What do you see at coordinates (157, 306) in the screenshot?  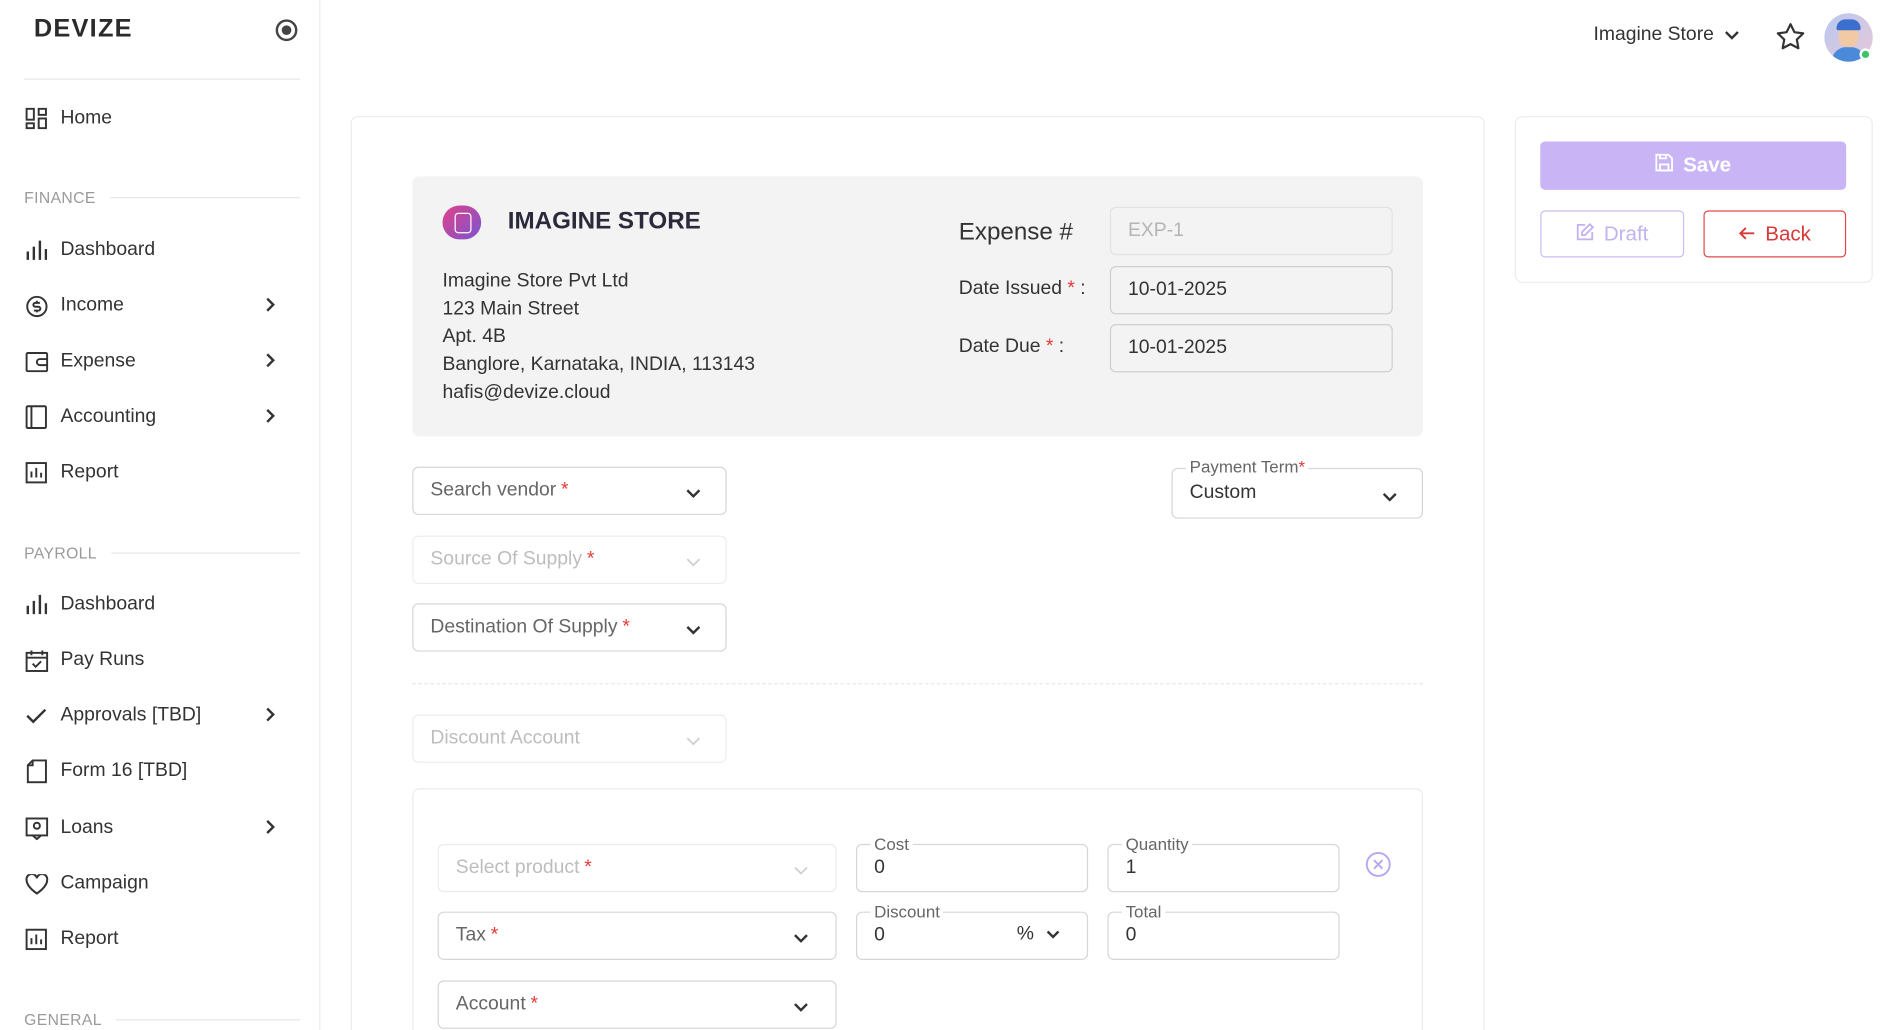 I see `sidebar-item-income: Income` at bounding box center [157, 306].